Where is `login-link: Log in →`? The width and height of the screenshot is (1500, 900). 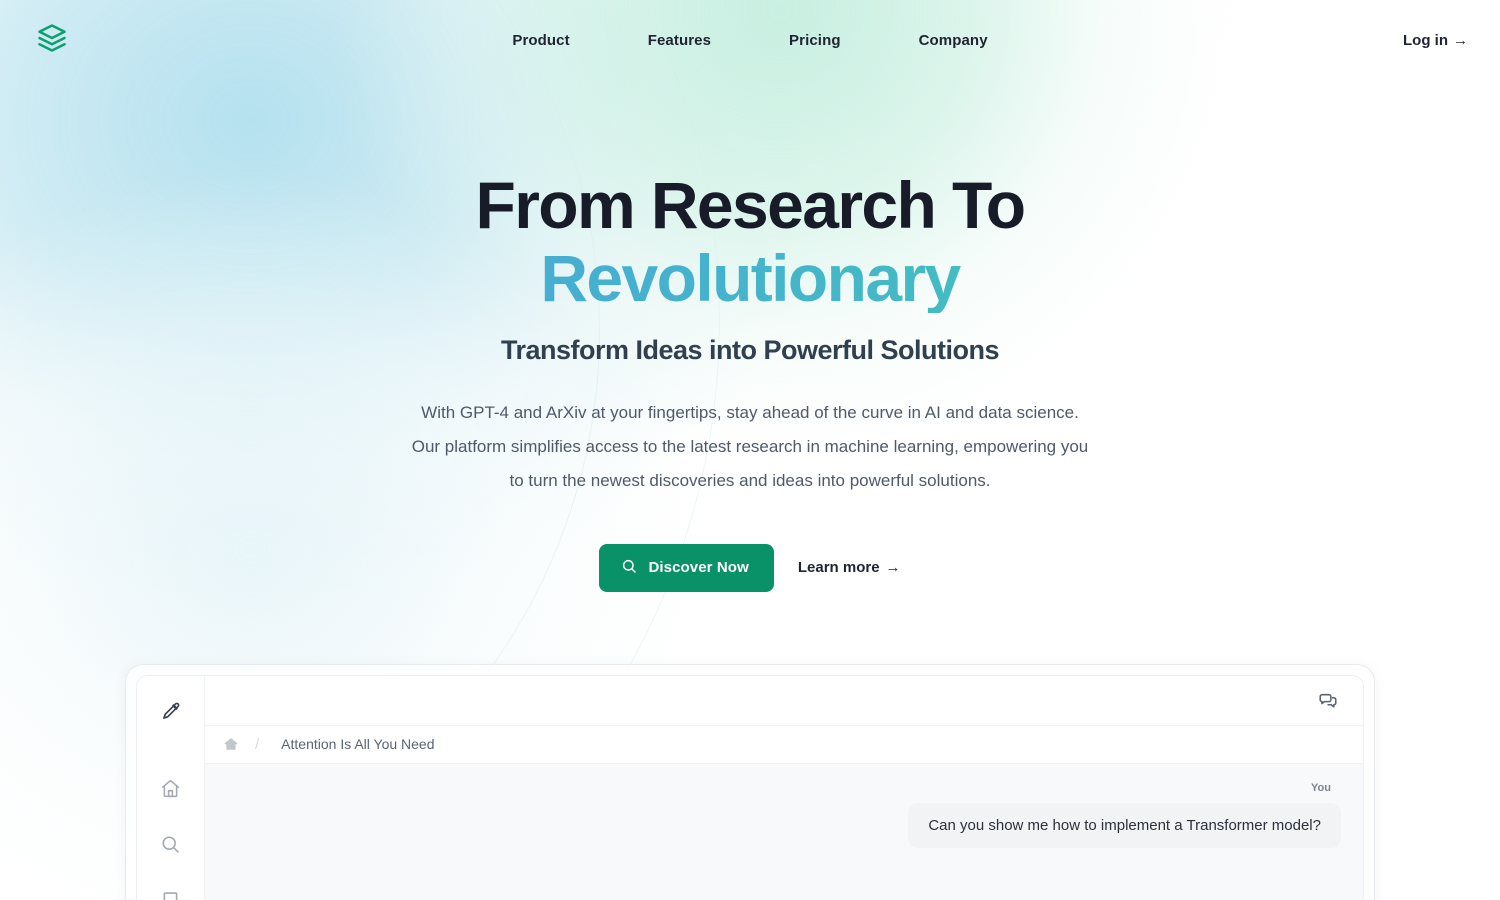 login-link: Log in → is located at coordinates (1435, 40).